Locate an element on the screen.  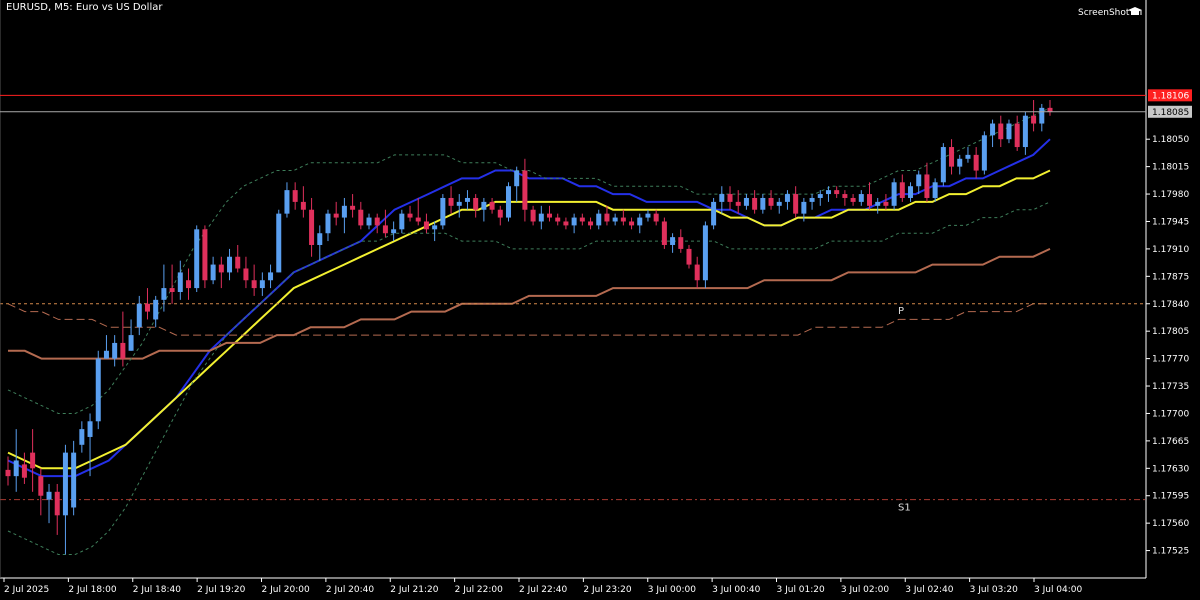
graduation-cap-icon is located at coordinates (1135, 12).